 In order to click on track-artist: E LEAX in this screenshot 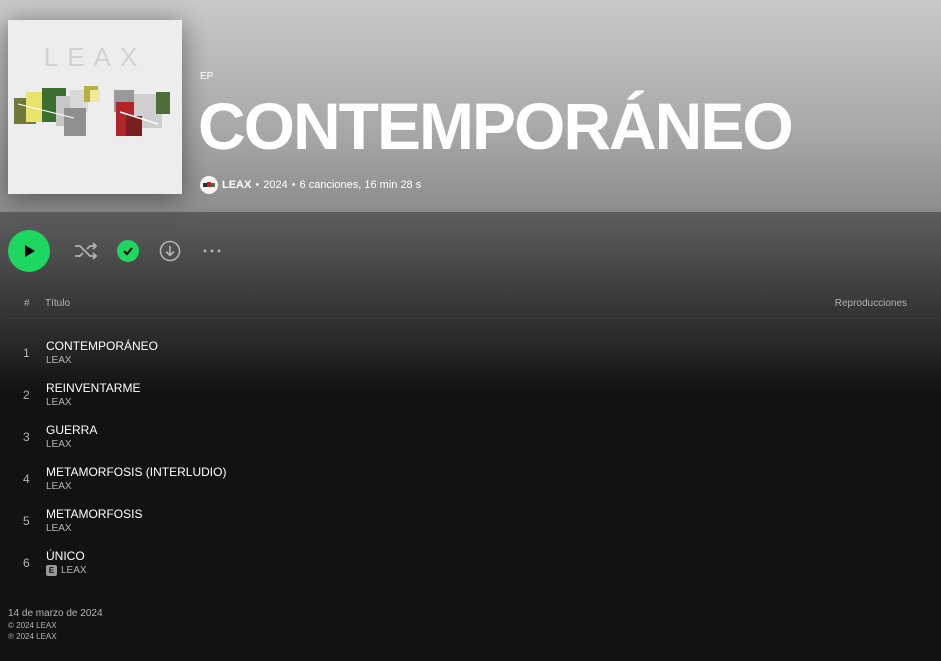, I will do `click(66, 570)`.